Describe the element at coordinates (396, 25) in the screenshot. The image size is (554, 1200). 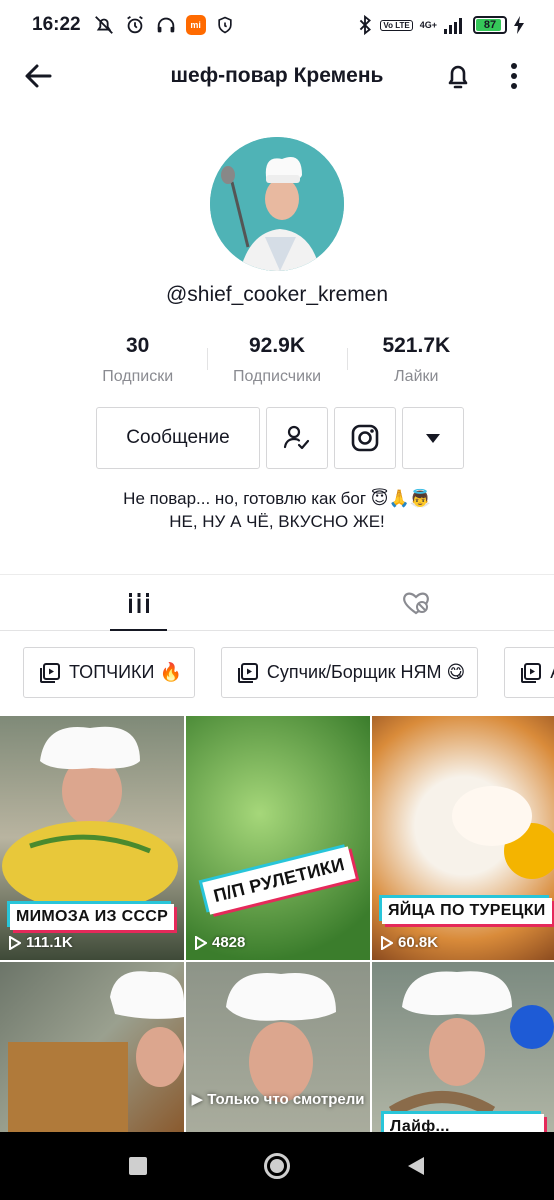
I see `volte-icon: Vo LTE` at that location.